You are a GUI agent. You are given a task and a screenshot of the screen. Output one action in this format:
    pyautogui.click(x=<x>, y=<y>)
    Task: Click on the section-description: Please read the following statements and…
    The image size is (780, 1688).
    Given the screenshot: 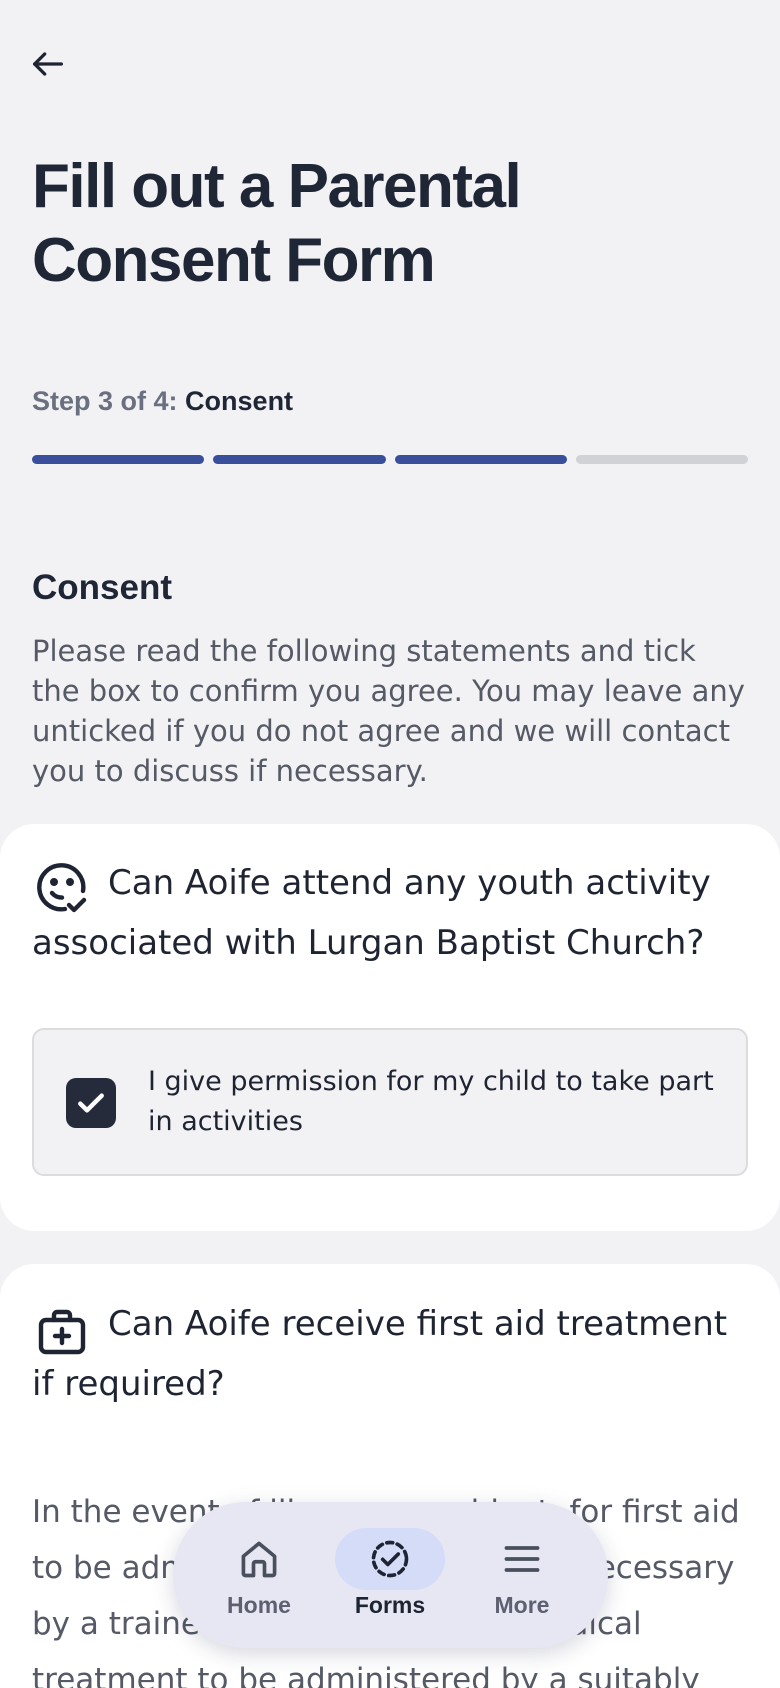 What is the action you would take?
    pyautogui.click(x=388, y=711)
    